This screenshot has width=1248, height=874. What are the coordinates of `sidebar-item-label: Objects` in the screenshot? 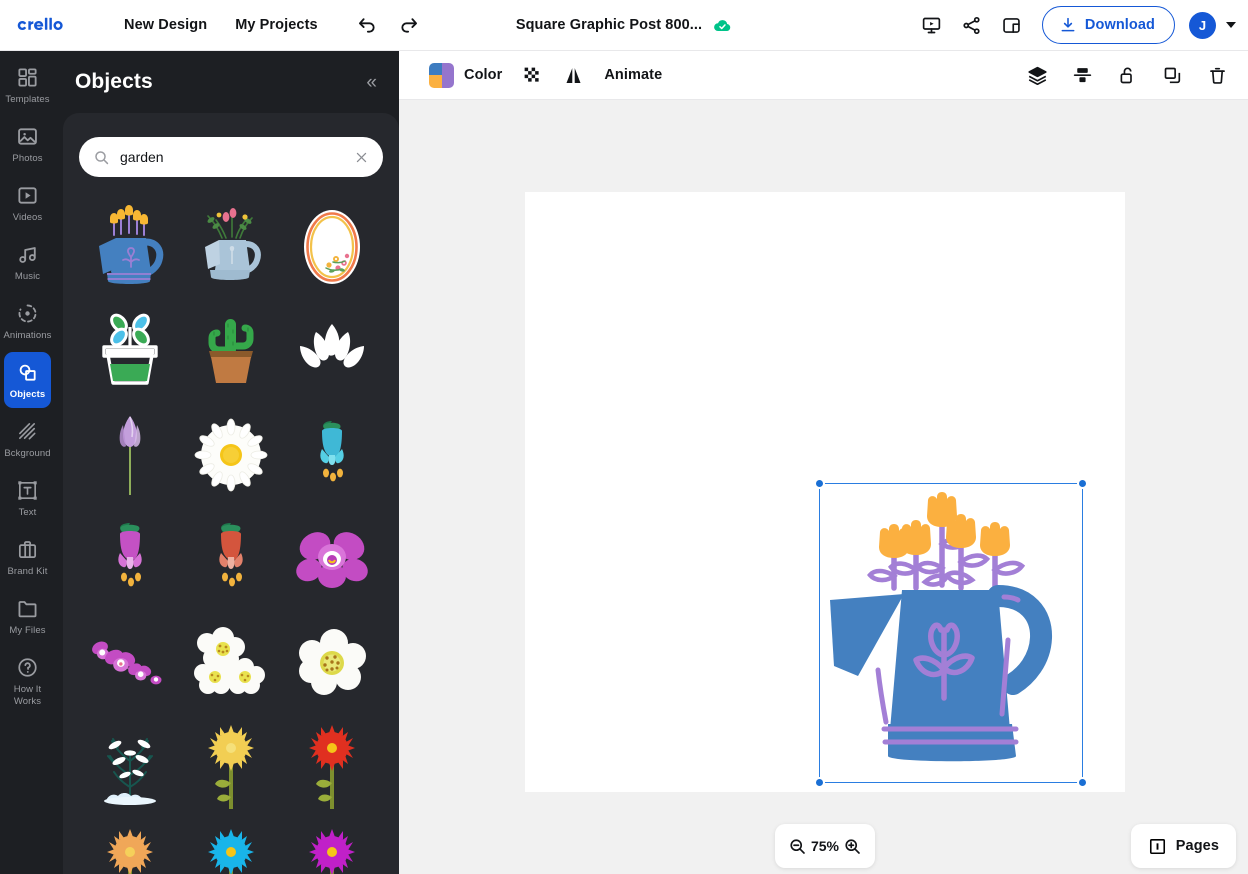 It's located at (27, 394).